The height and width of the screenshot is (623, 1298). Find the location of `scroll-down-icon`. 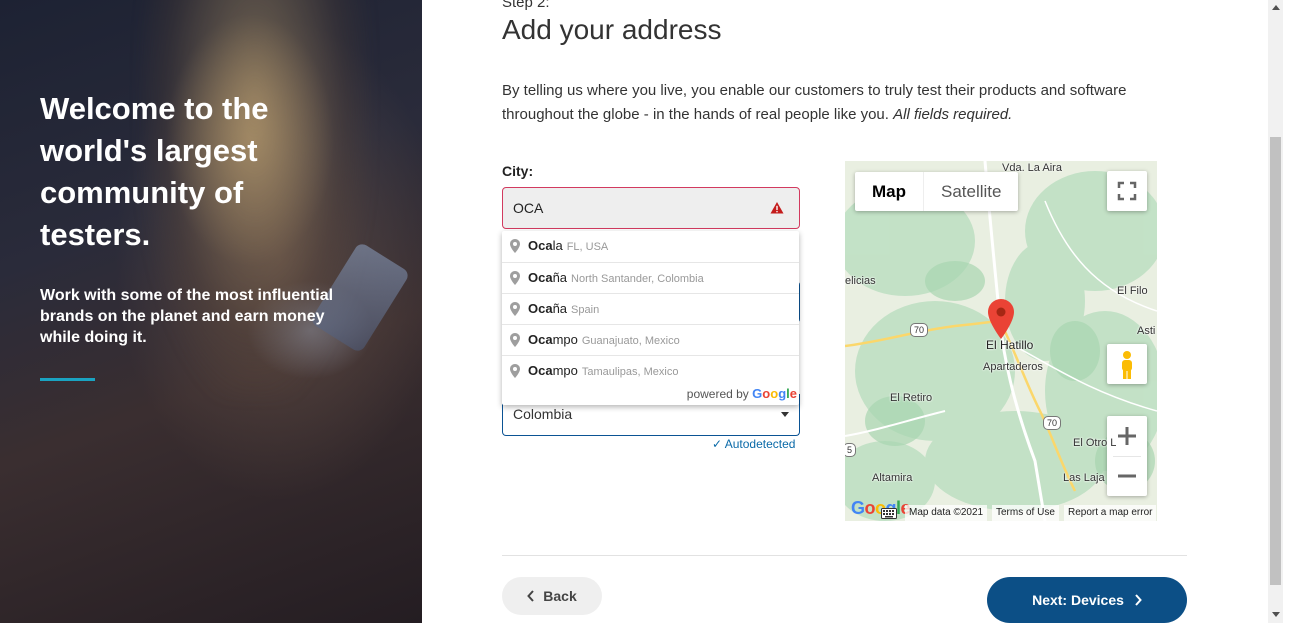

scroll-down-icon is located at coordinates (1276, 614).